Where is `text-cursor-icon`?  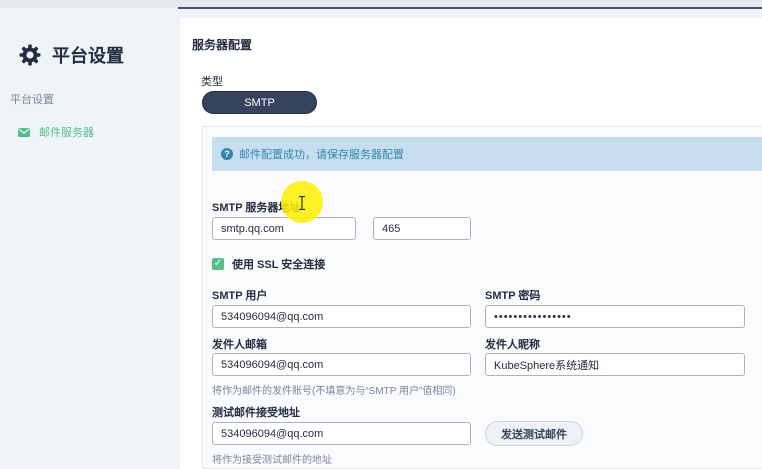
text-cursor-icon is located at coordinates (302, 203).